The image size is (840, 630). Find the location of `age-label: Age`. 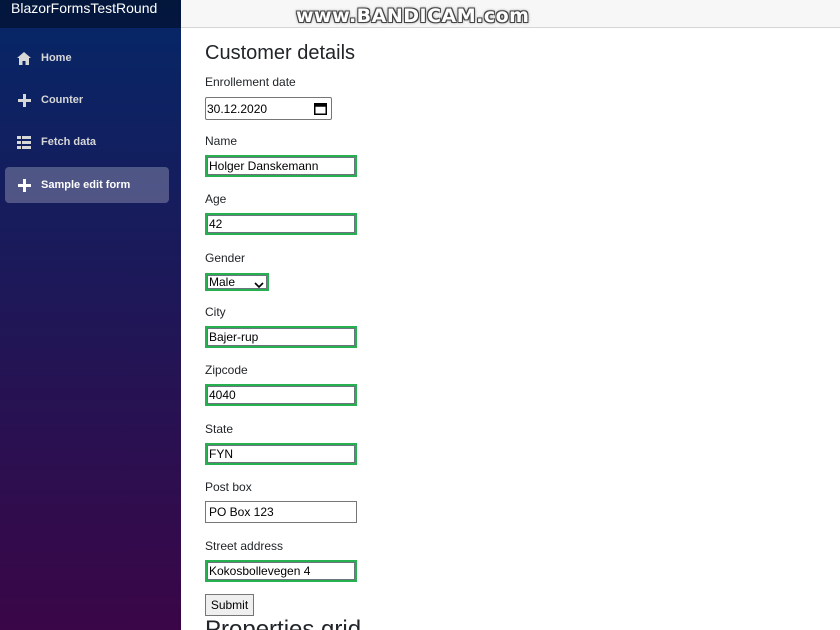

age-label: Age is located at coordinates (216, 199).